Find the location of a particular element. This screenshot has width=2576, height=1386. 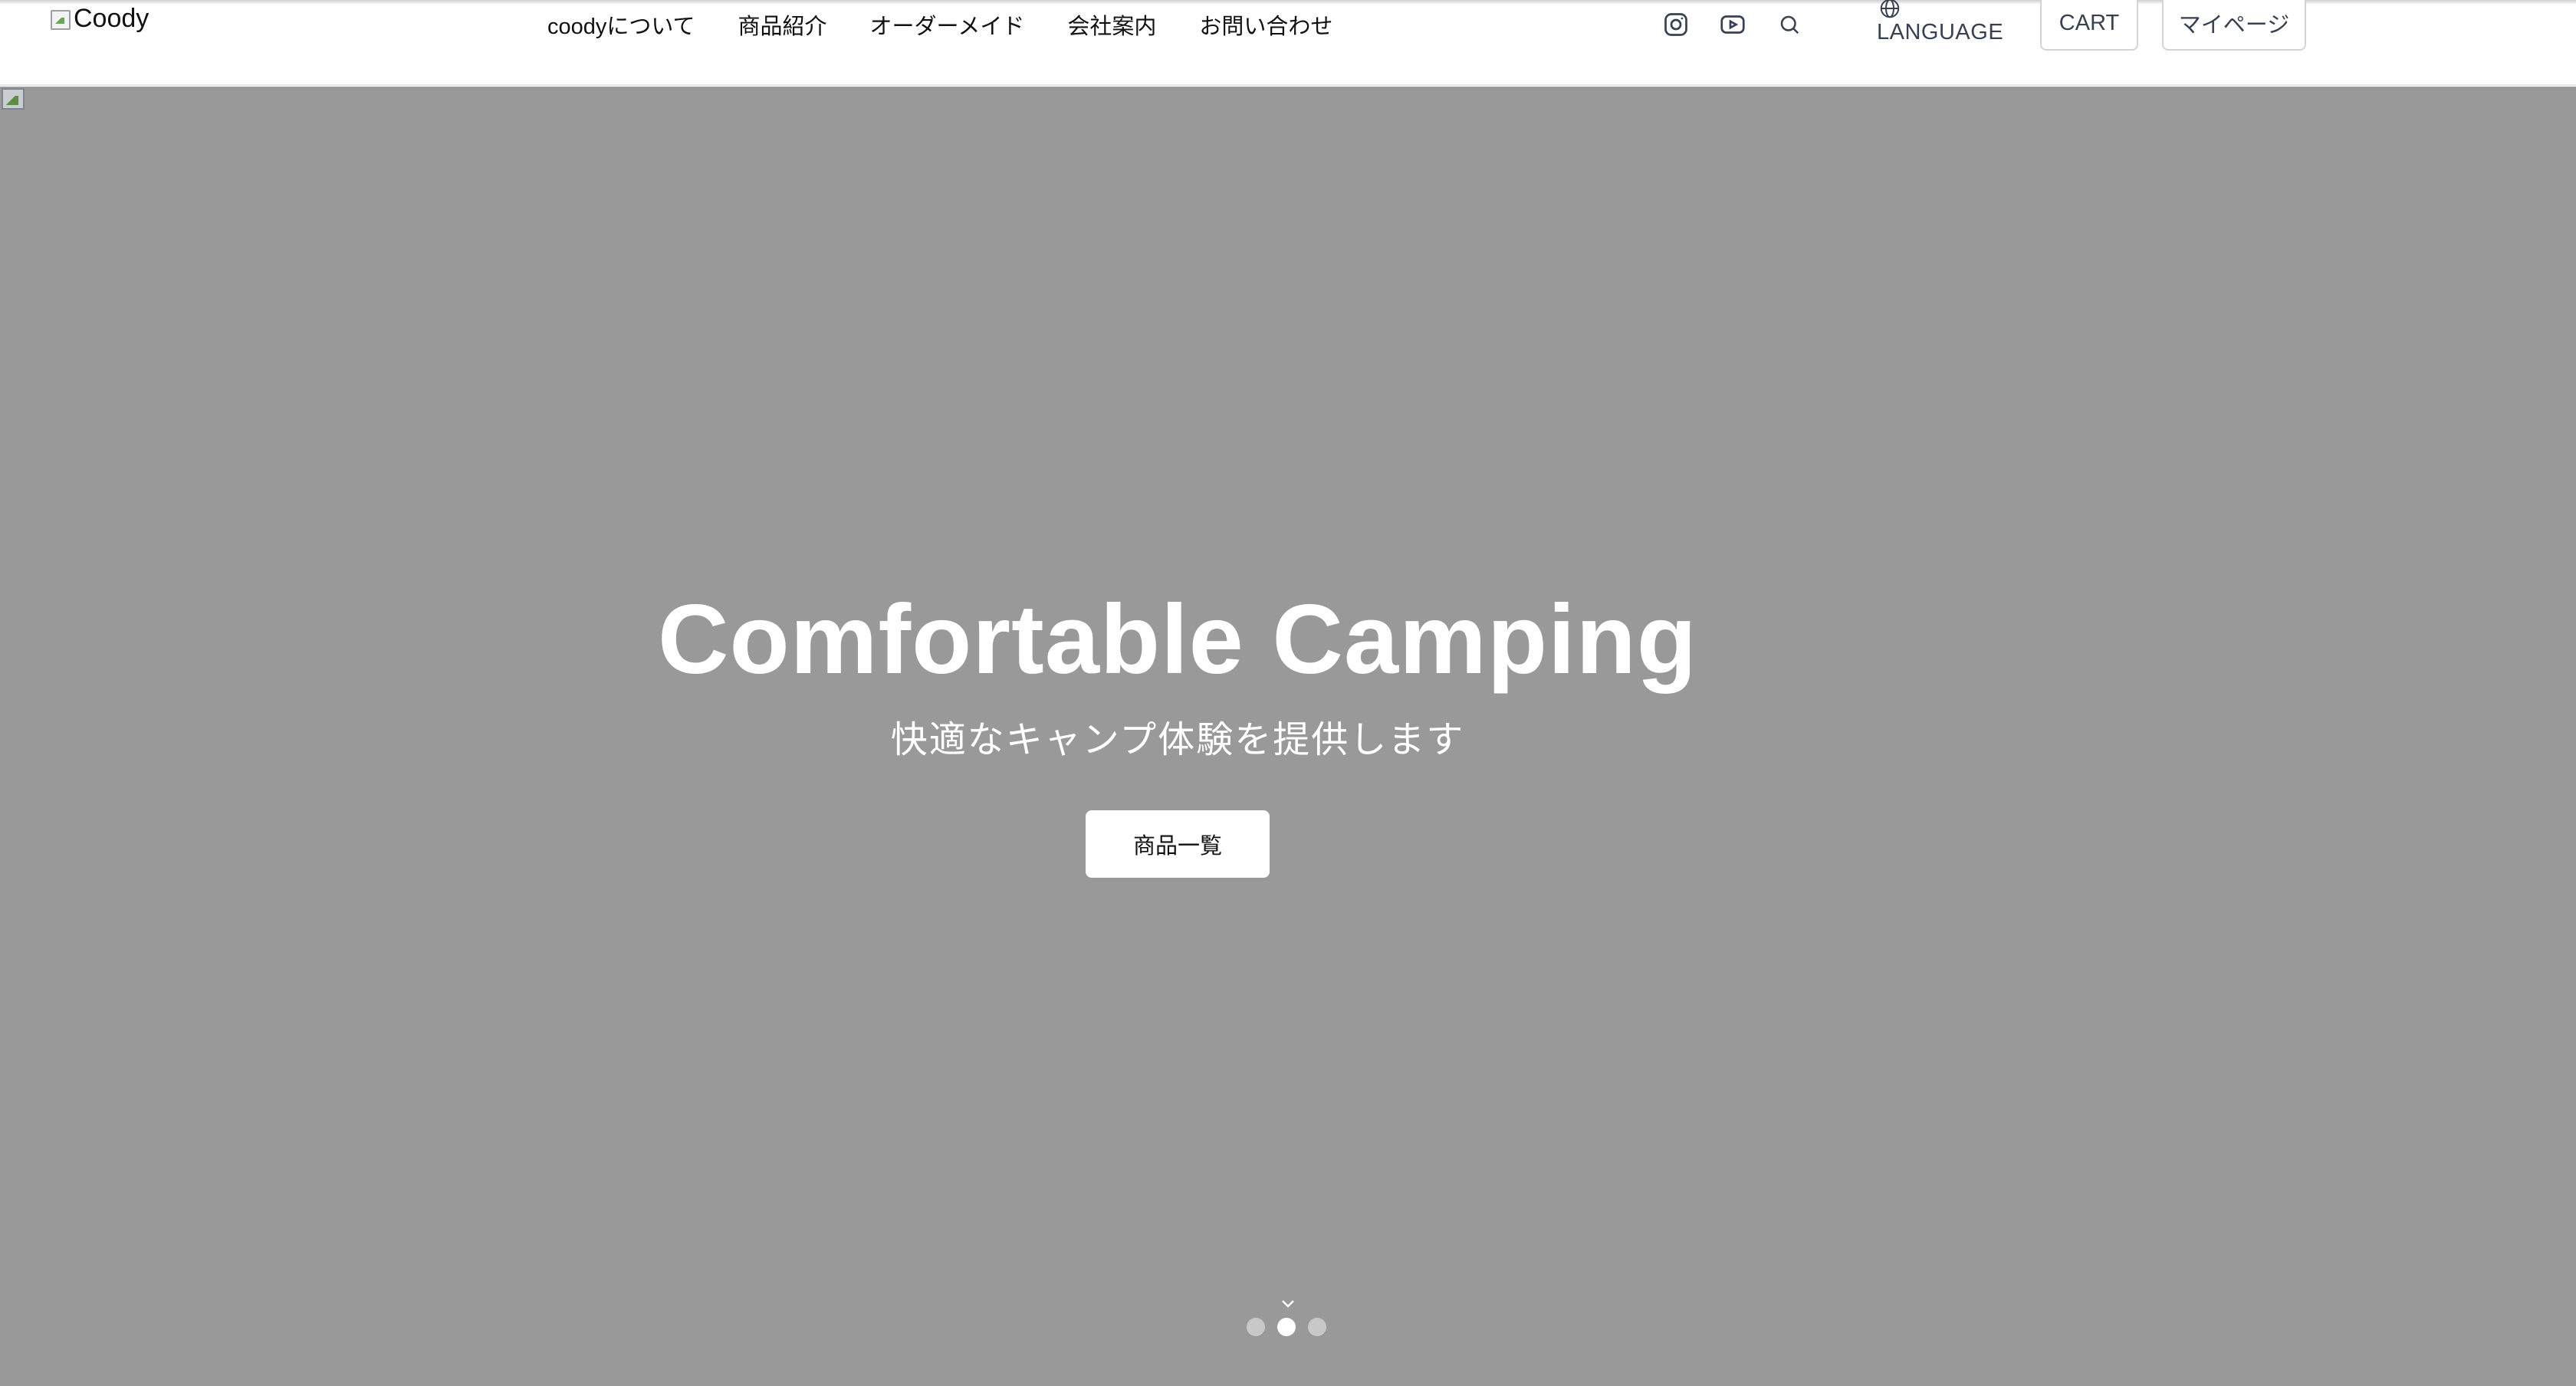

carousel-dots is located at coordinates (1286, 1327).